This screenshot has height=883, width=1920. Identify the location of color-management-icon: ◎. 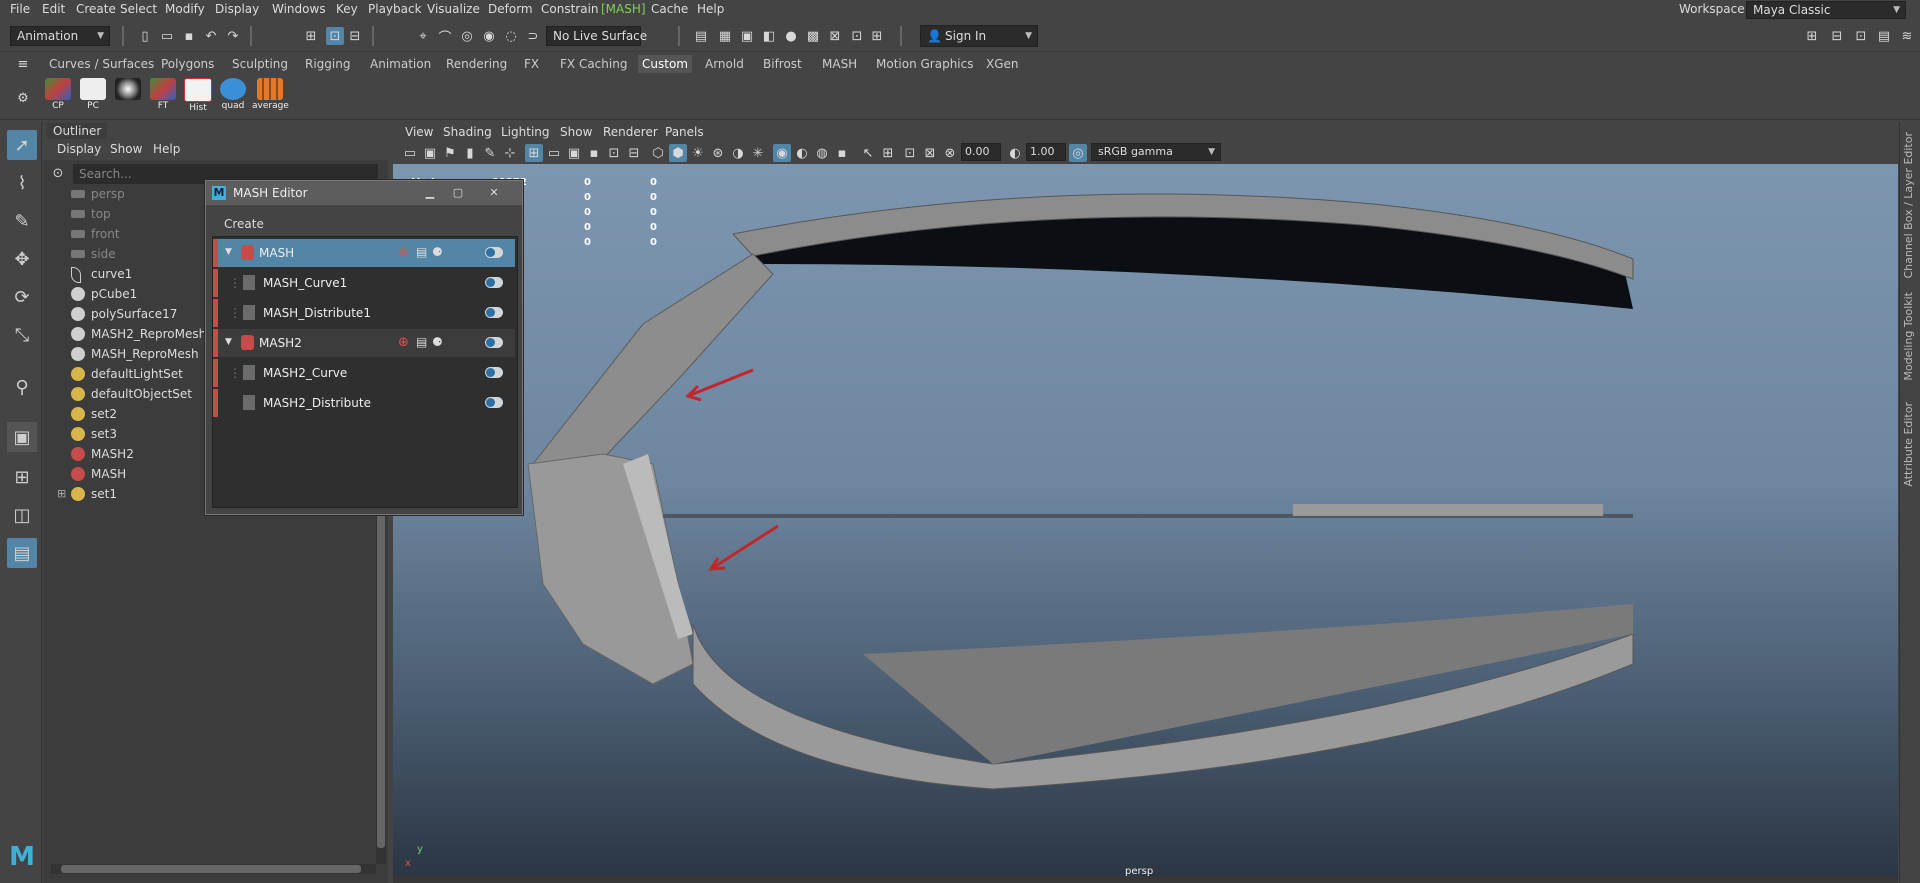
(1078, 153).